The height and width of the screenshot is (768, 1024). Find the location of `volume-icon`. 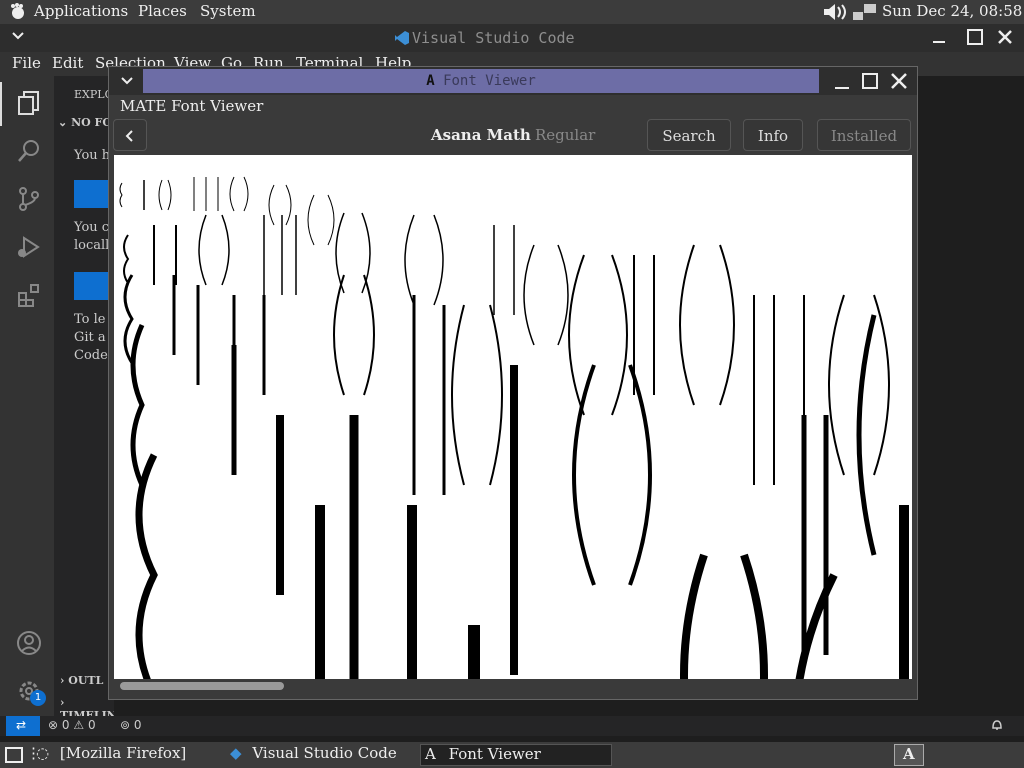

volume-icon is located at coordinates (837, 14).